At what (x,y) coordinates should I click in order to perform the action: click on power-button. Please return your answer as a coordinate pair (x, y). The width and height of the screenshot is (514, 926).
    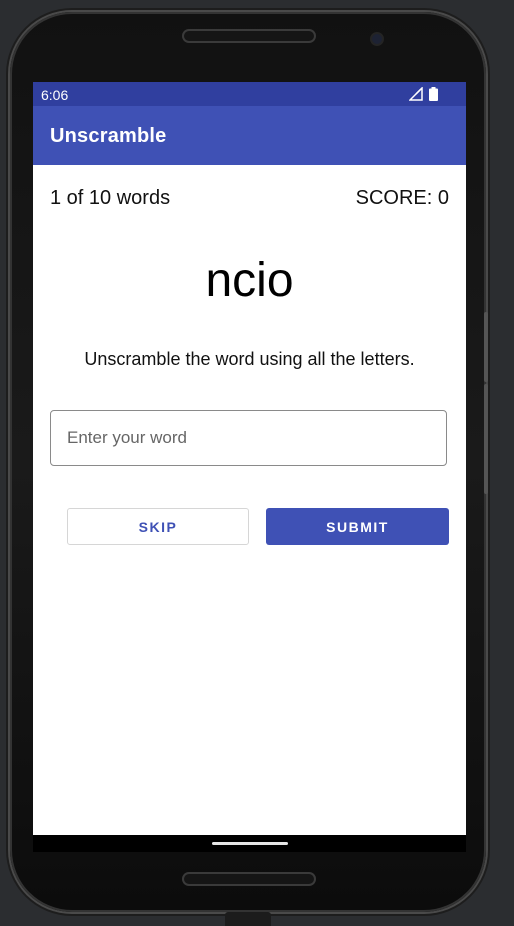
    Looking at the image, I should click on (486, 347).